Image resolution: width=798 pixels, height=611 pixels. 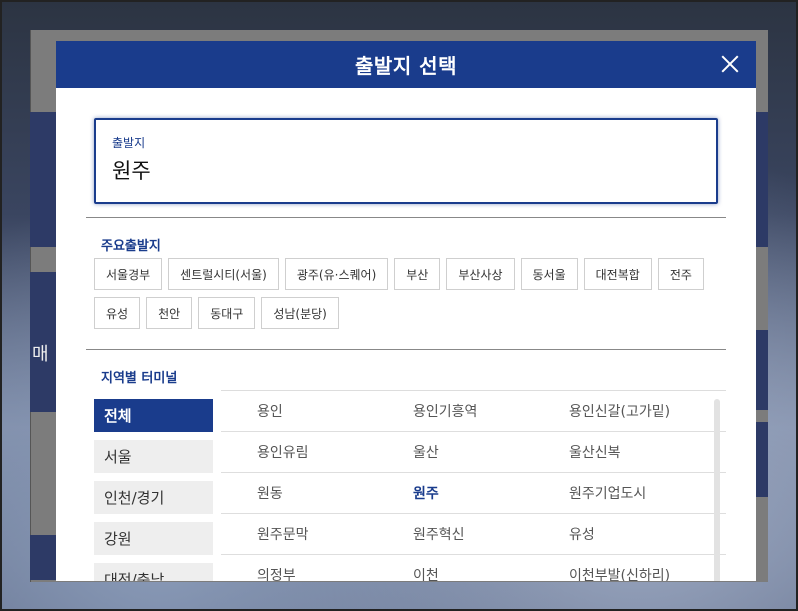 I want to click on major-origins-title: 주요출발지, so click(x=131, y=246).